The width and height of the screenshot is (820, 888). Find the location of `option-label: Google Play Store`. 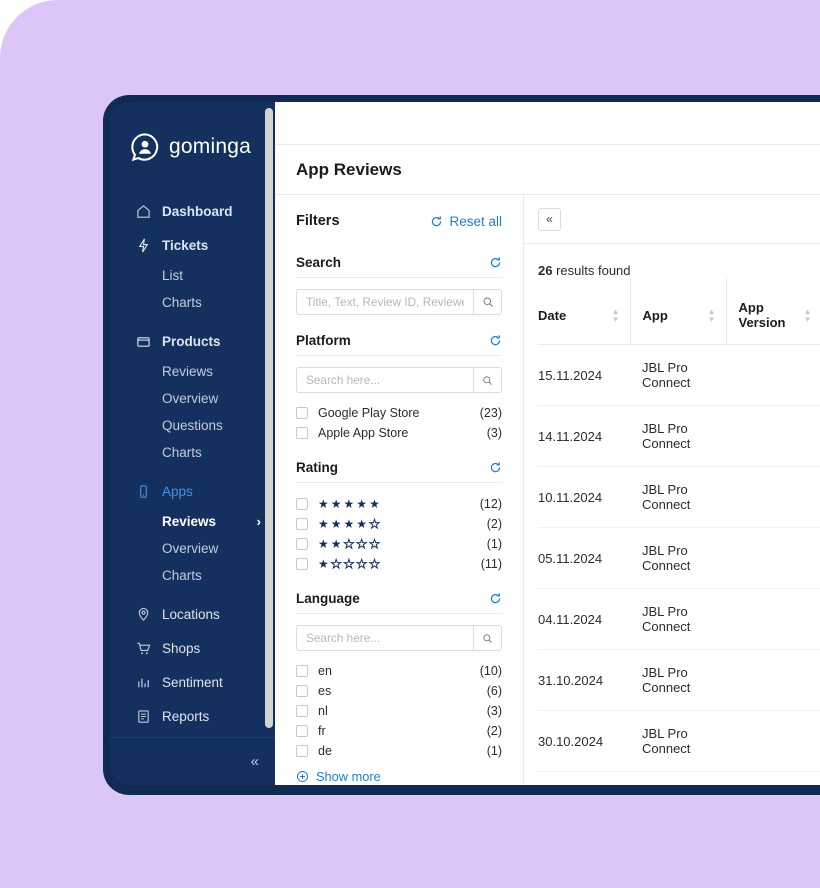

option-label: Google Play Store is located at coordinates (369, 412).